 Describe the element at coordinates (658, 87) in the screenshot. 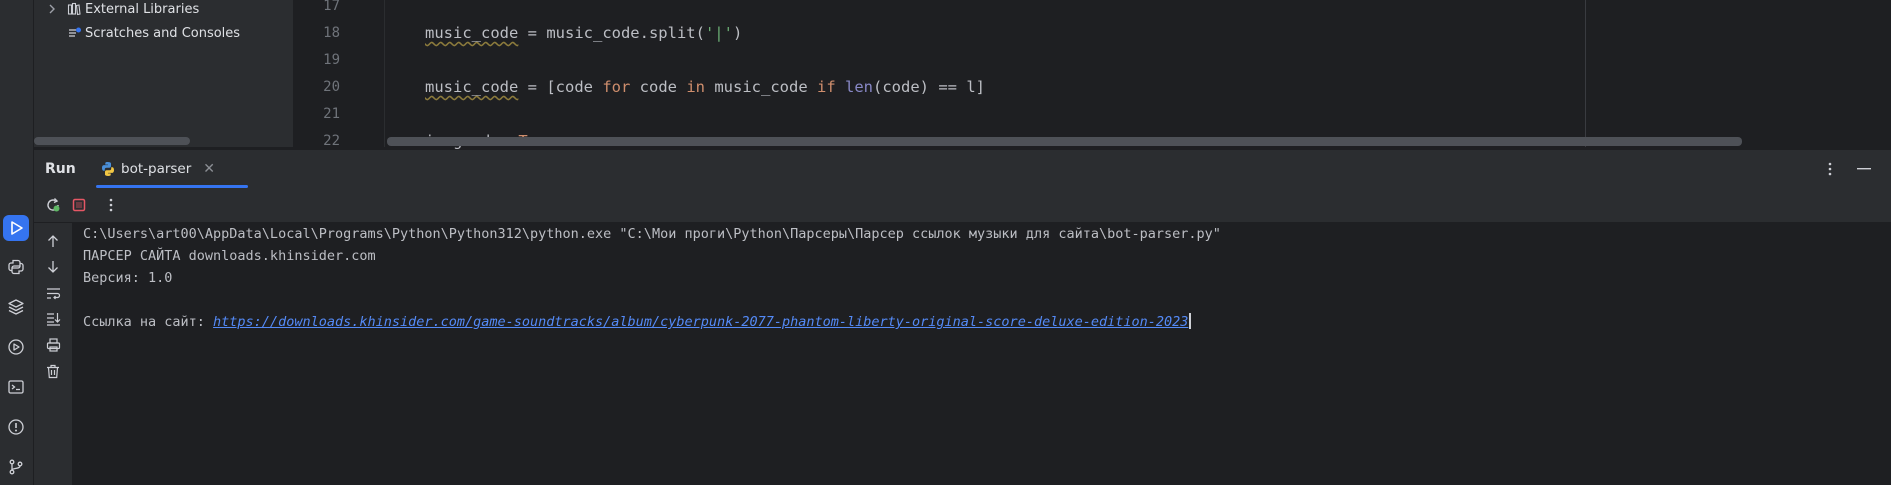

I see `code-token: code` at that location.